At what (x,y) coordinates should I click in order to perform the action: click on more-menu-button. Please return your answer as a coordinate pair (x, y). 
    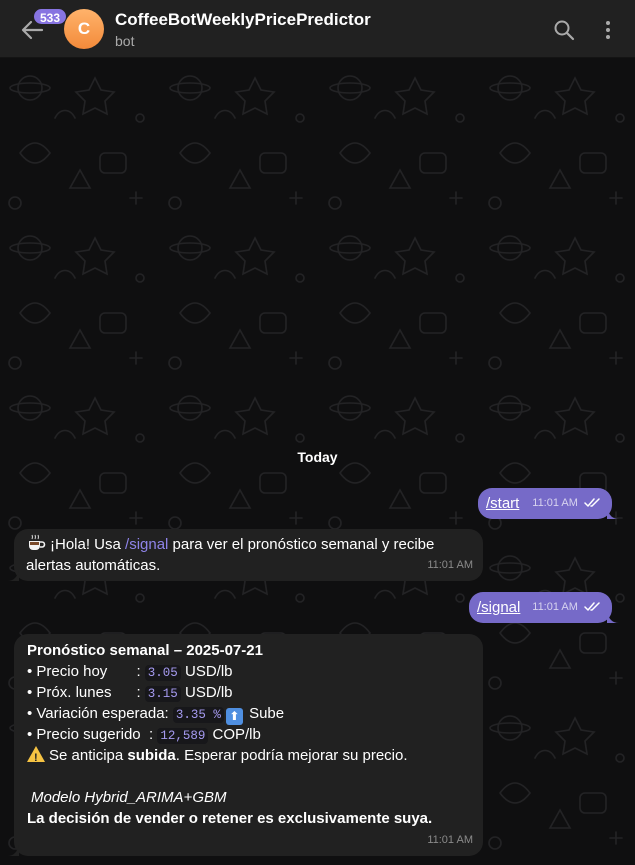
    Looking at the image, I should click on (608, 30).